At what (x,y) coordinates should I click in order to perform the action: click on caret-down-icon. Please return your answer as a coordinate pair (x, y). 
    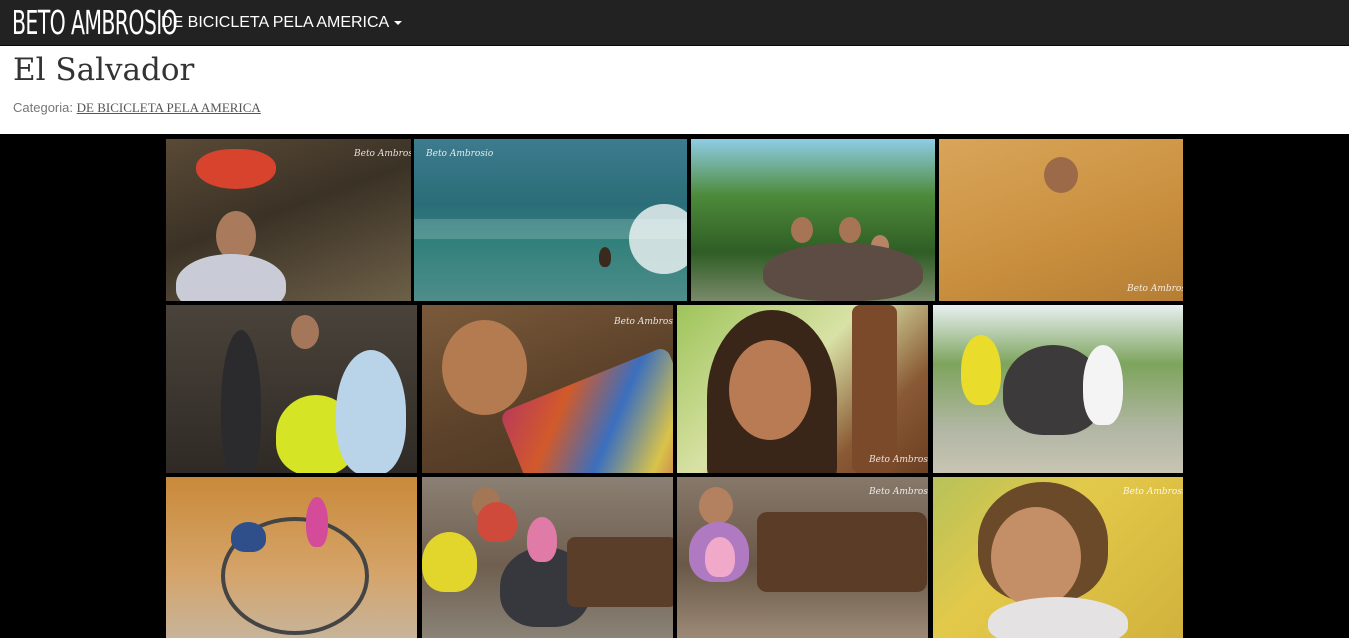
    Looking at the image, I should click on (398, 22).